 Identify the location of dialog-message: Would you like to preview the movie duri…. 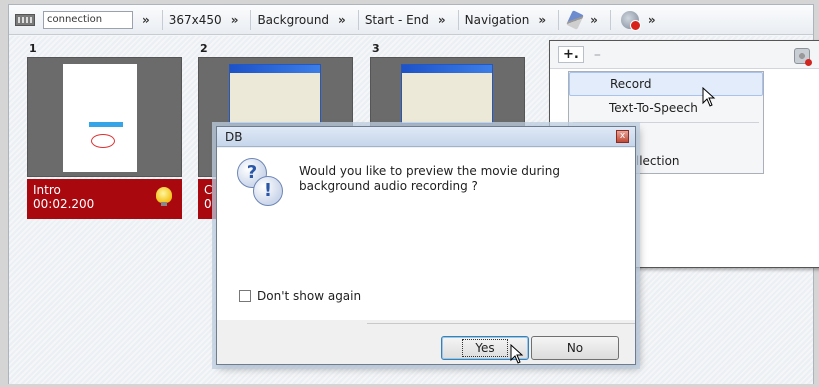
(429, 178).